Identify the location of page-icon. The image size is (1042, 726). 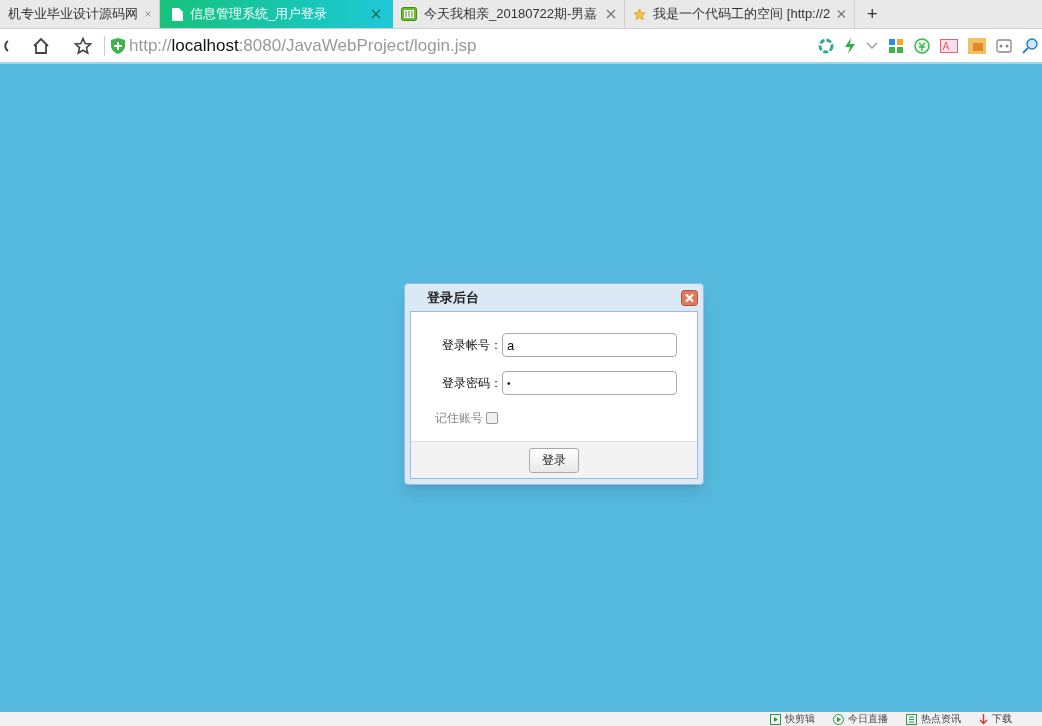
(177, 14).